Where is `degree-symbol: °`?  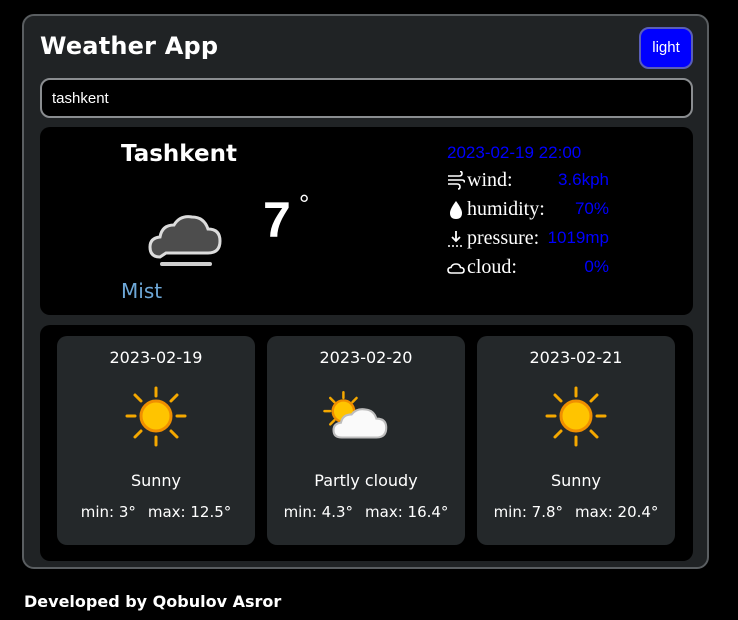 degree-symbol: ° is located at coordinates (304, 204).